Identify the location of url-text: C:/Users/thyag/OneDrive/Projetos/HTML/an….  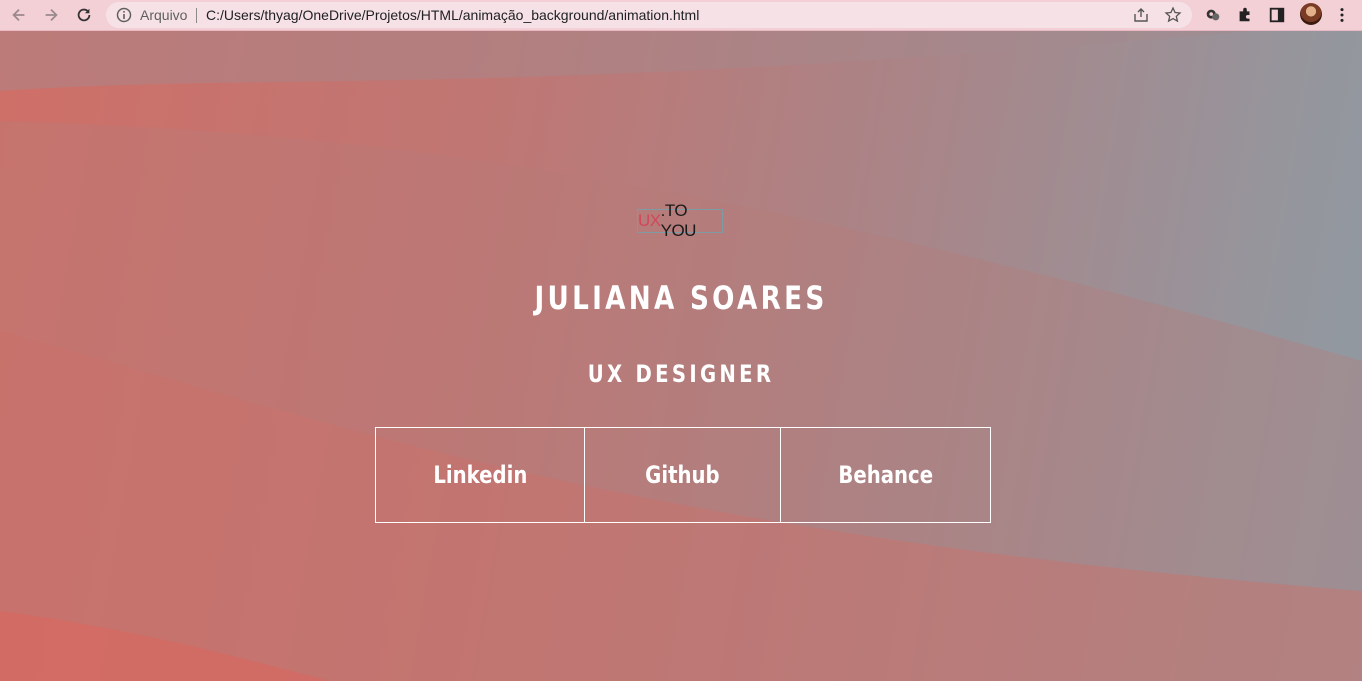
(452, 15).